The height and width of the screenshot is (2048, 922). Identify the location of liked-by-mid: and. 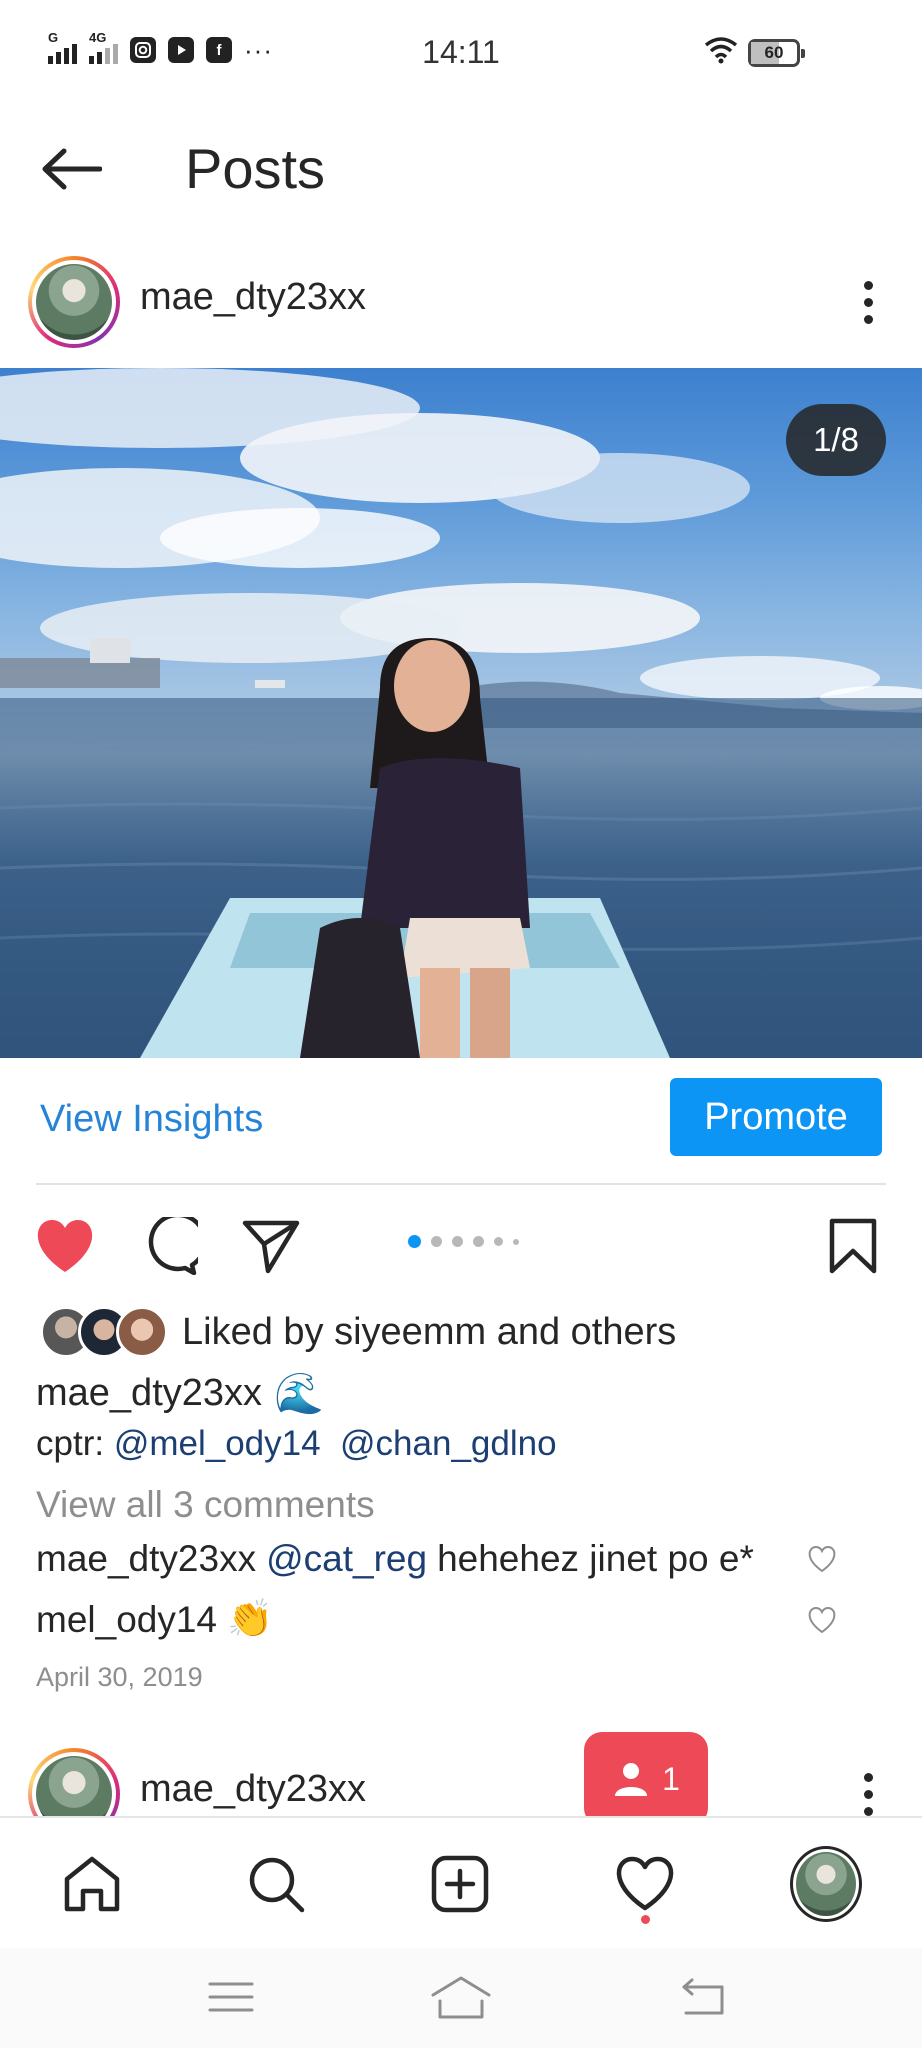
(528, 1331).